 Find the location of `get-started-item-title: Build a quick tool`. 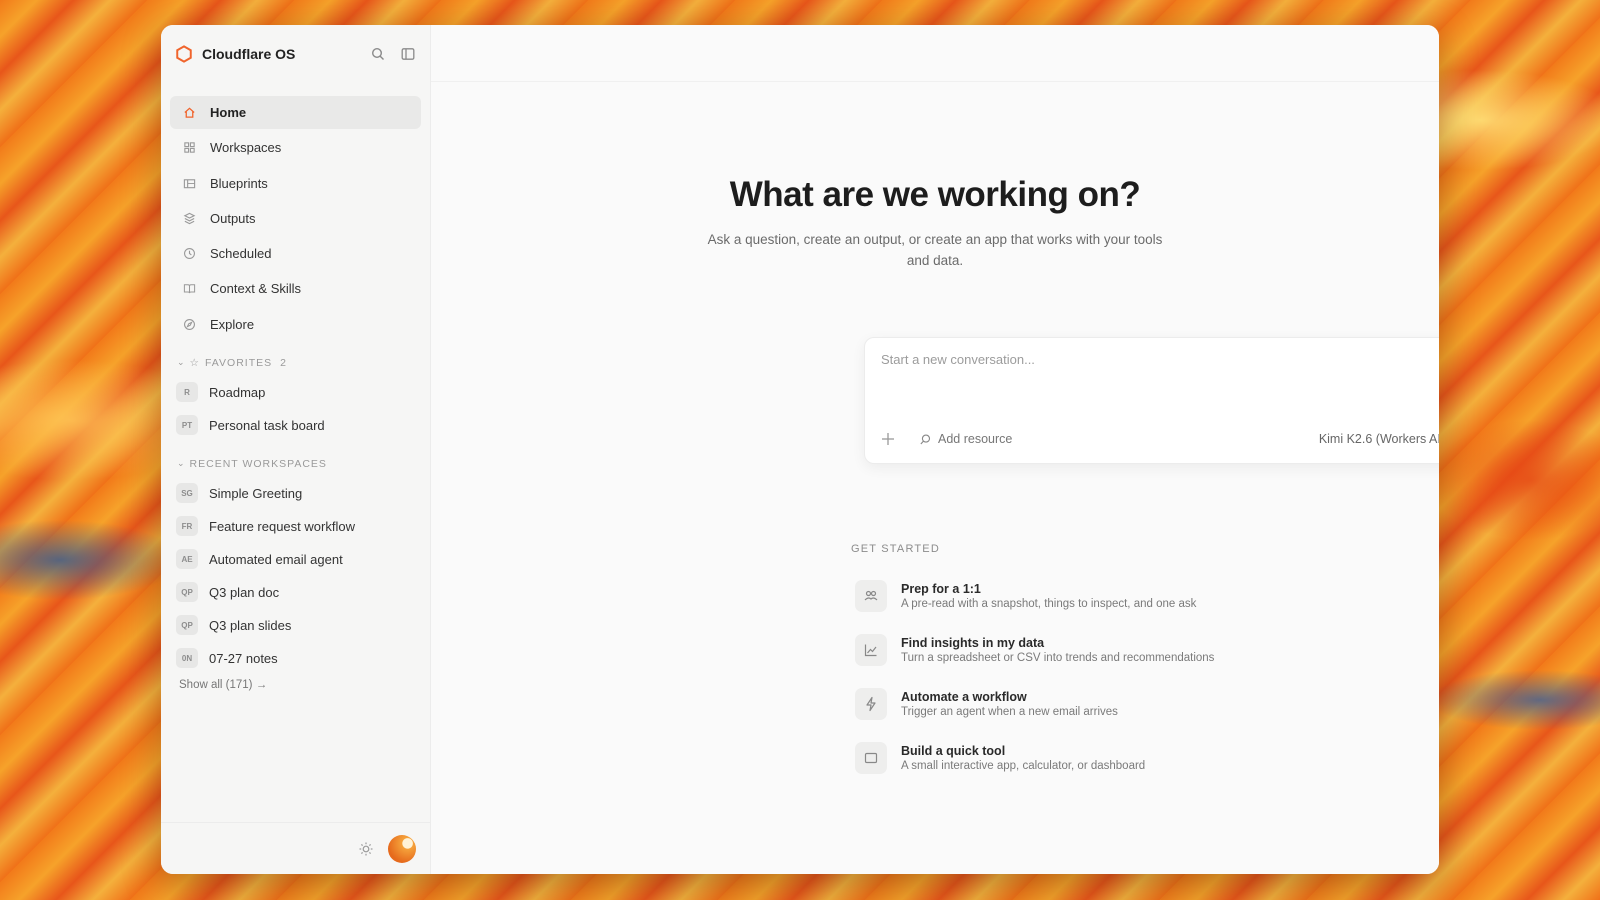

get-started-item-title: Build a quick tool is located at coordinates (953, 751).